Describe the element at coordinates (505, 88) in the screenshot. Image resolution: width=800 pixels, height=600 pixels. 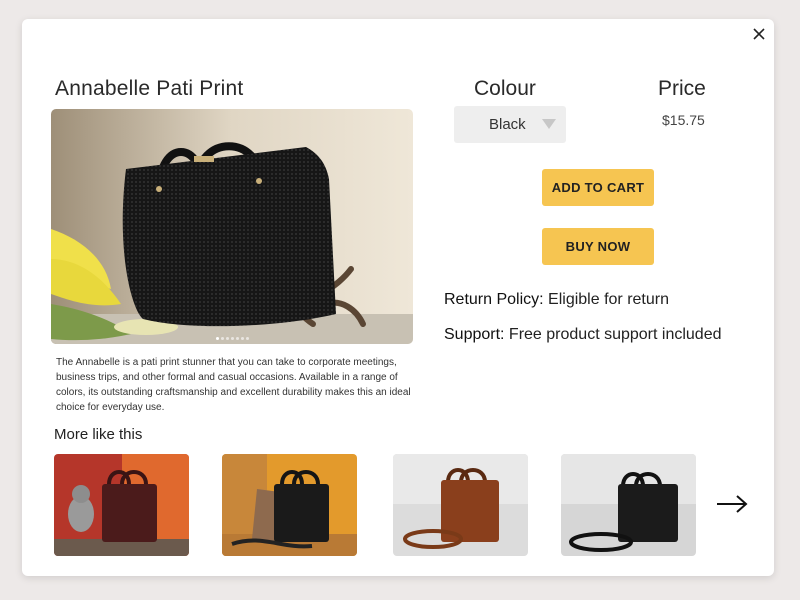
I see `colour-label: Colour` at that location.